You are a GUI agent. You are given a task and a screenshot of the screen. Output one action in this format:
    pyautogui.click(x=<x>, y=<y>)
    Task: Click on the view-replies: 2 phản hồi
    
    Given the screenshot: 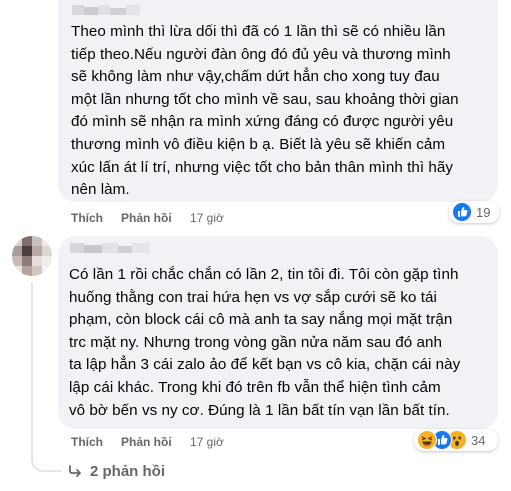 What is the action you would take?
    pyautogui.click(x=115, y=471)
    